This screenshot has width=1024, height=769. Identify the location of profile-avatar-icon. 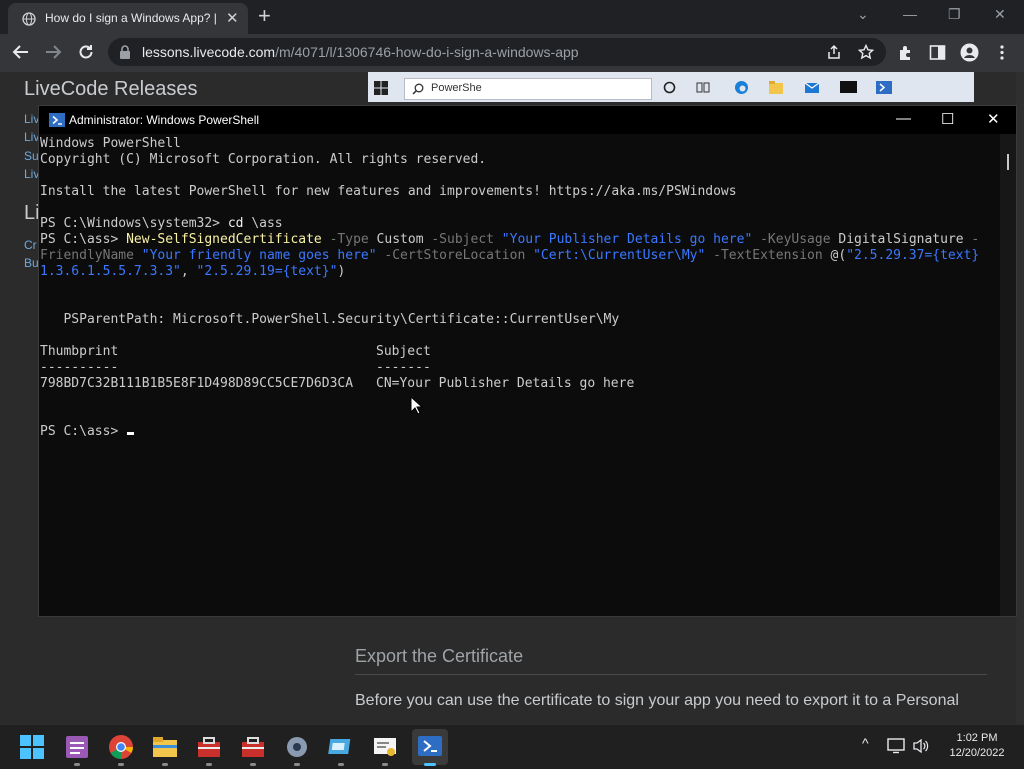
(969, 52).